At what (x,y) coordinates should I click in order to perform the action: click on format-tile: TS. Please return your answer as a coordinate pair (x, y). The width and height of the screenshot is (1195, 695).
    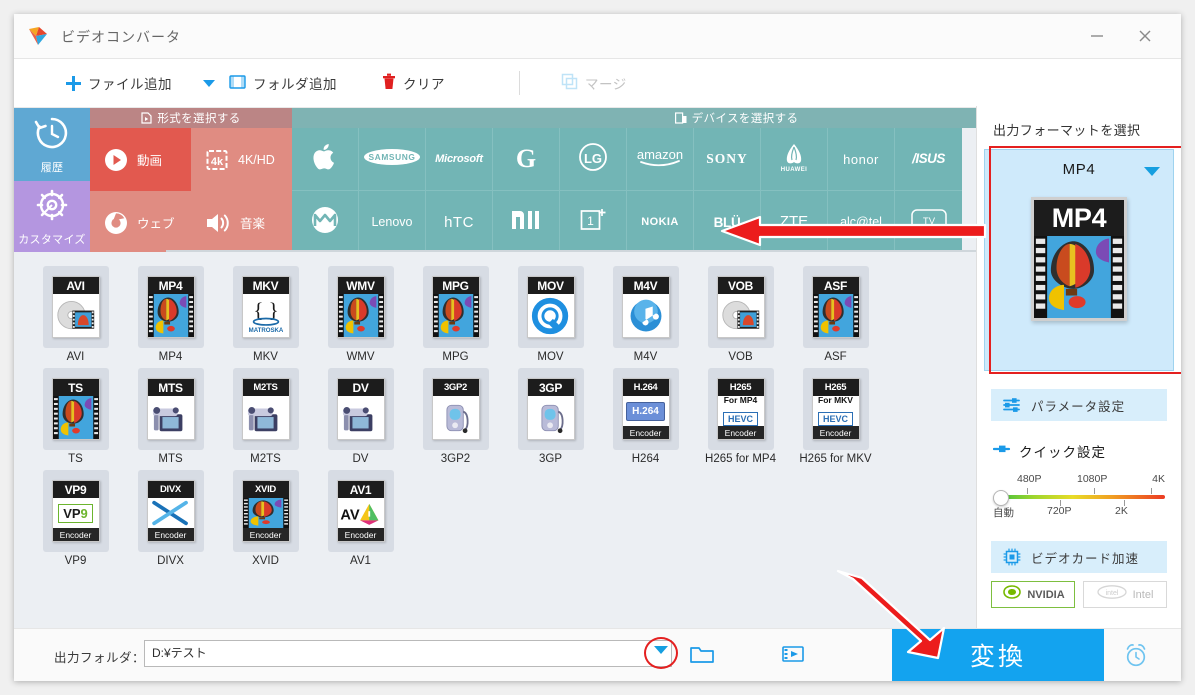
    Looking at the image, I should click on (75, 409).